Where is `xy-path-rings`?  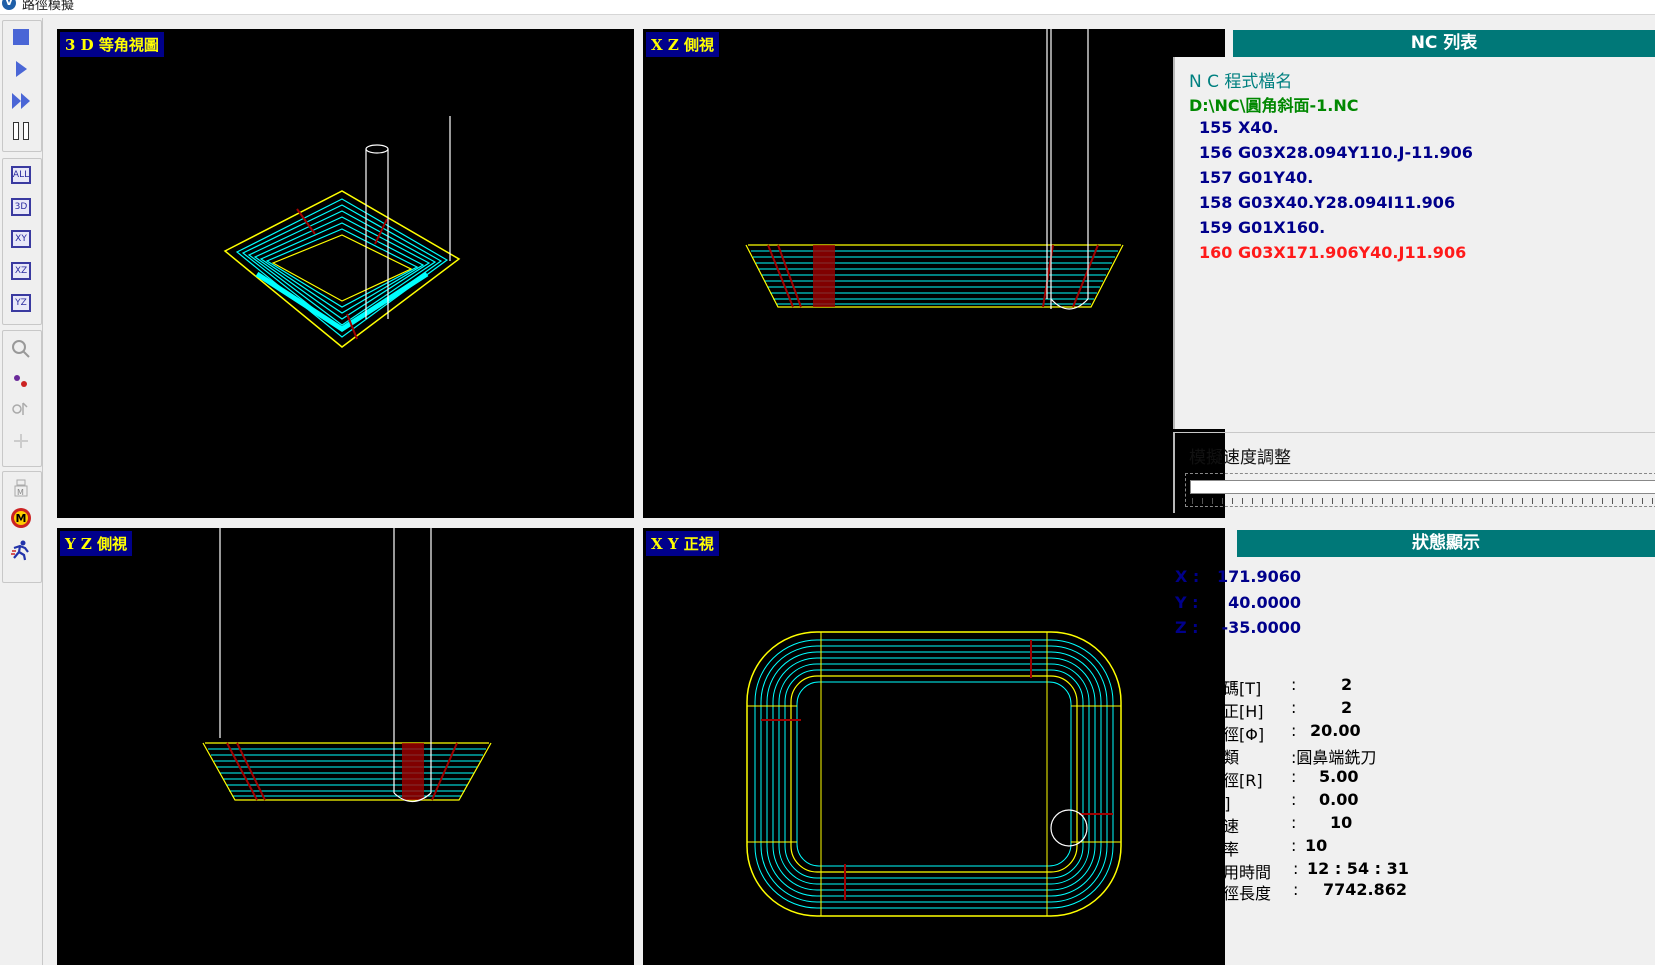 xy-path-rings is located at coordinates (934, 774).